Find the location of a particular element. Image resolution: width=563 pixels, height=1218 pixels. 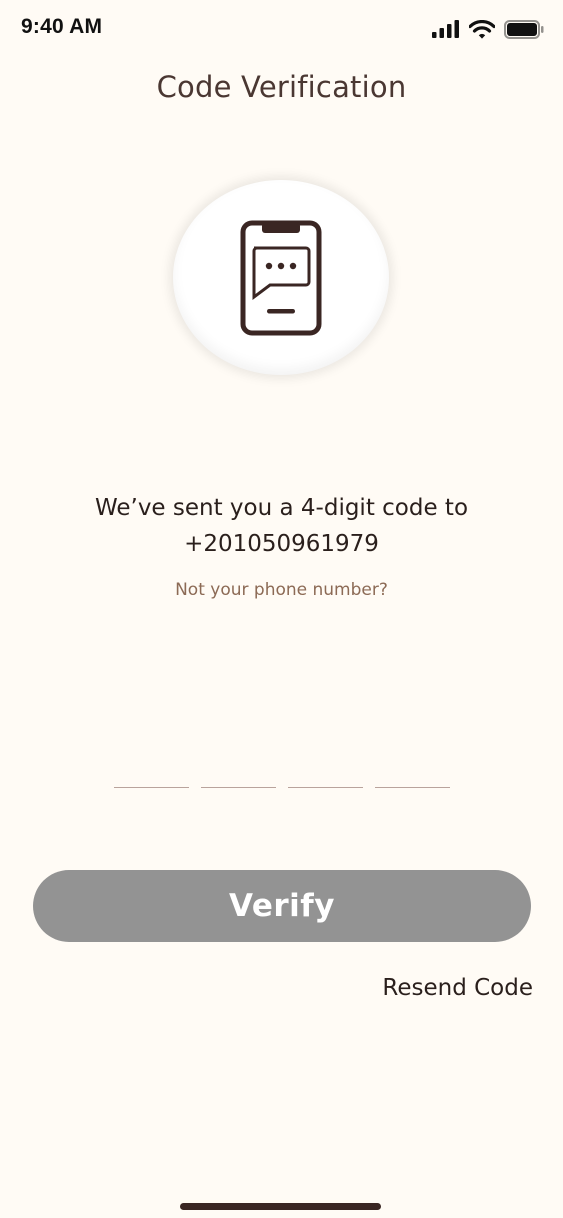

home-indicator is located at coordinates (280, 1206).